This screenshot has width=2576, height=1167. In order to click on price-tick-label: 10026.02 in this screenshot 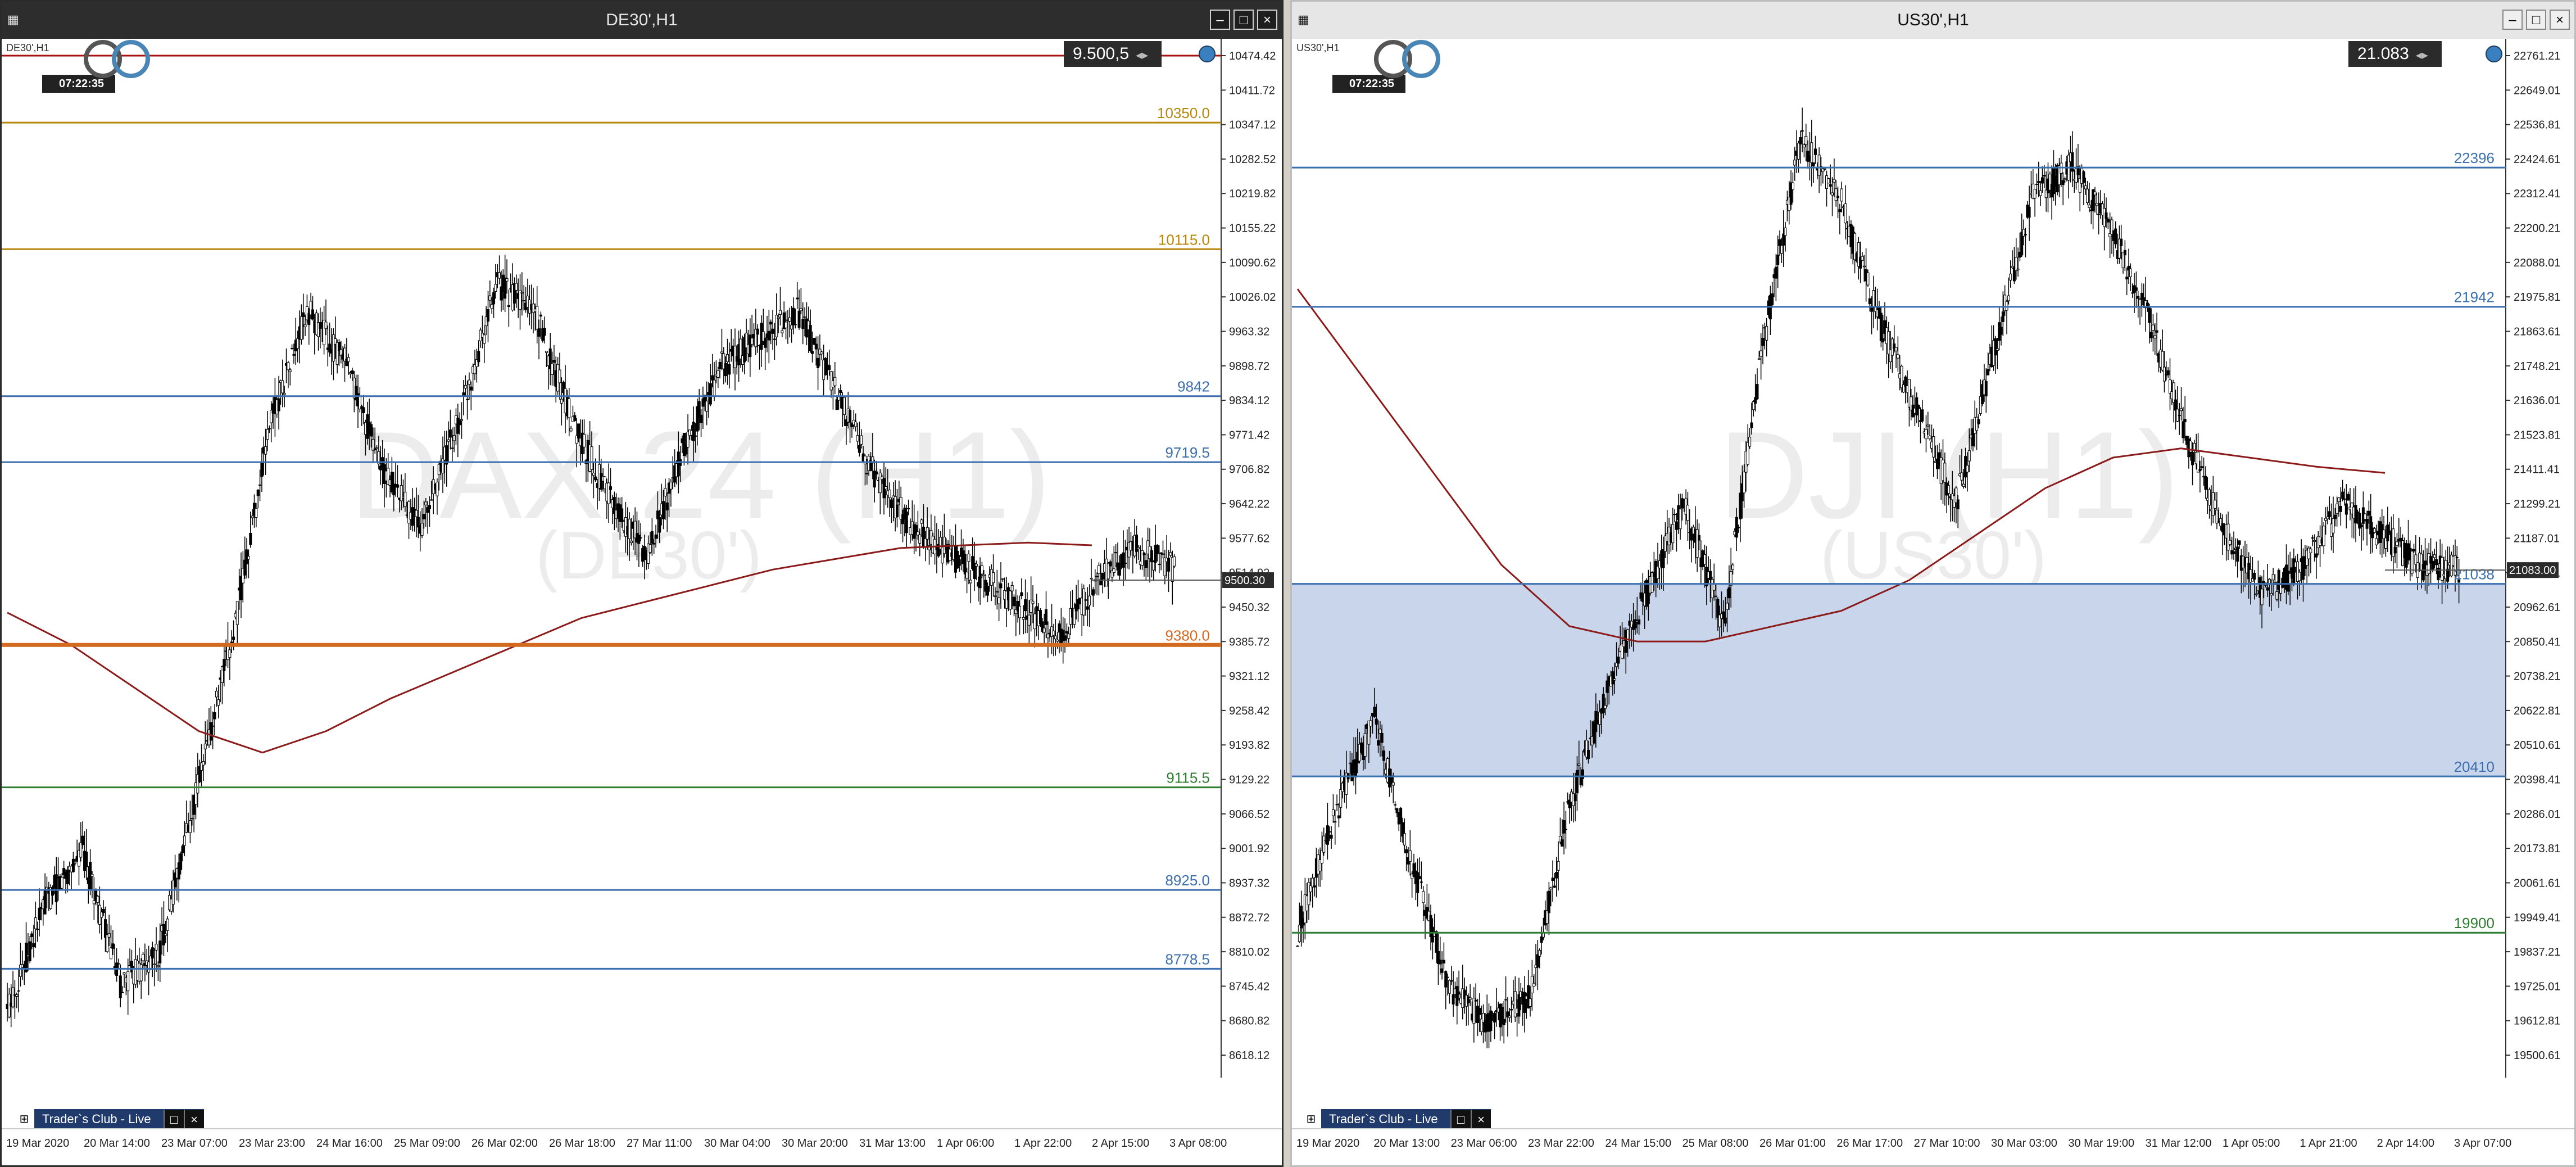, I will do `click(1252, 297)`.